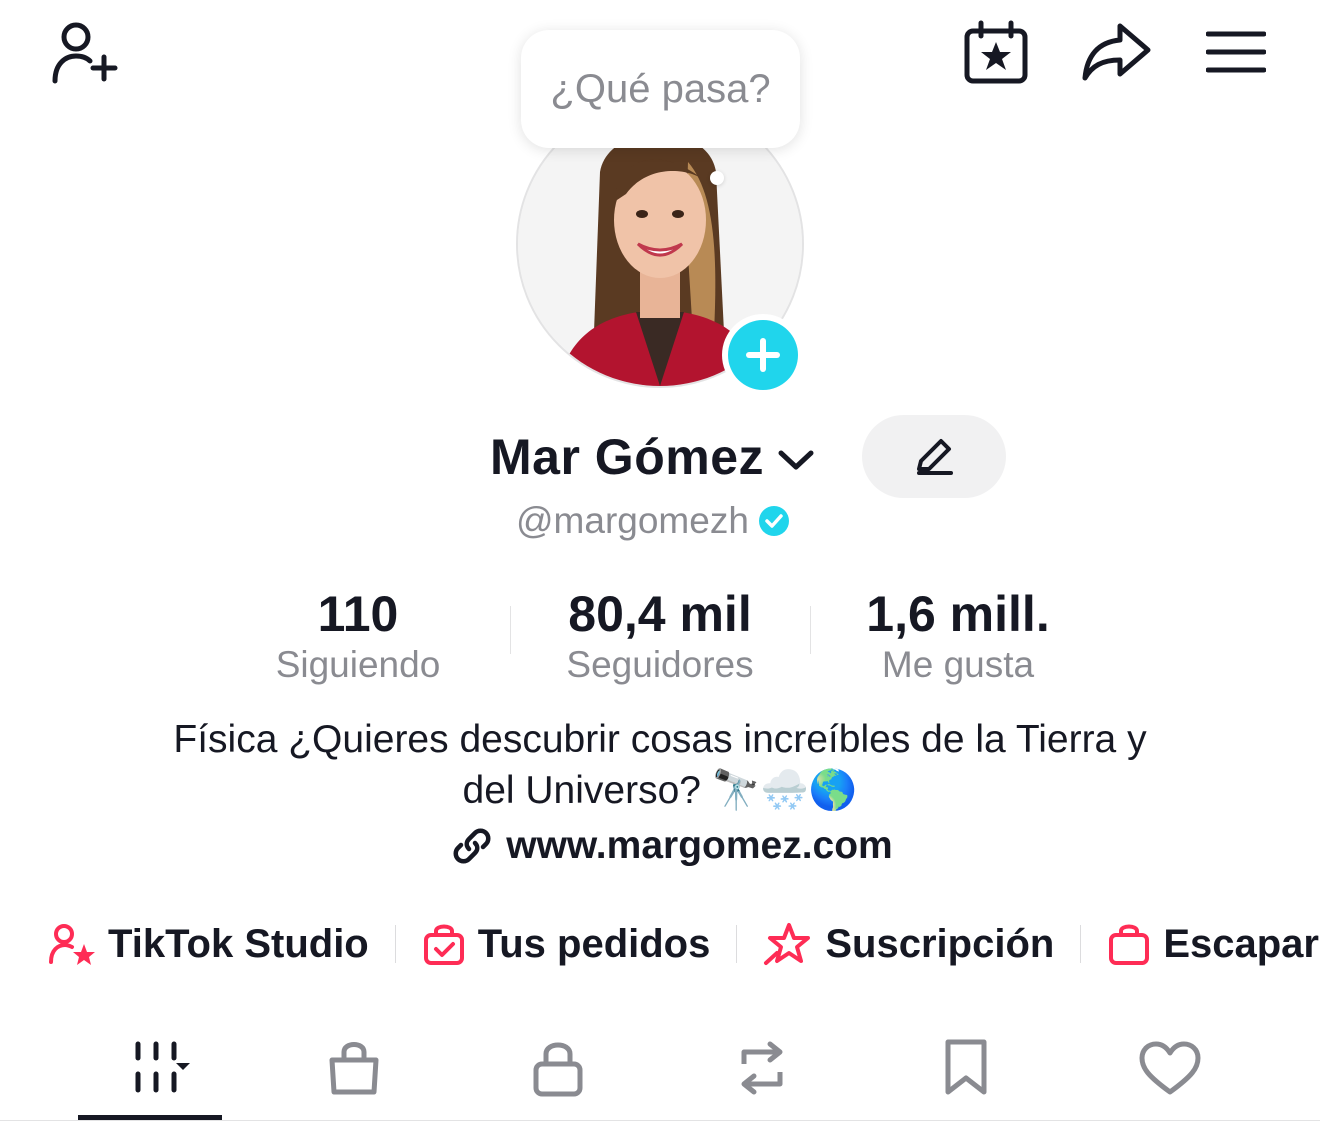  I want to click on tab-reposts, so click(762, 1068).